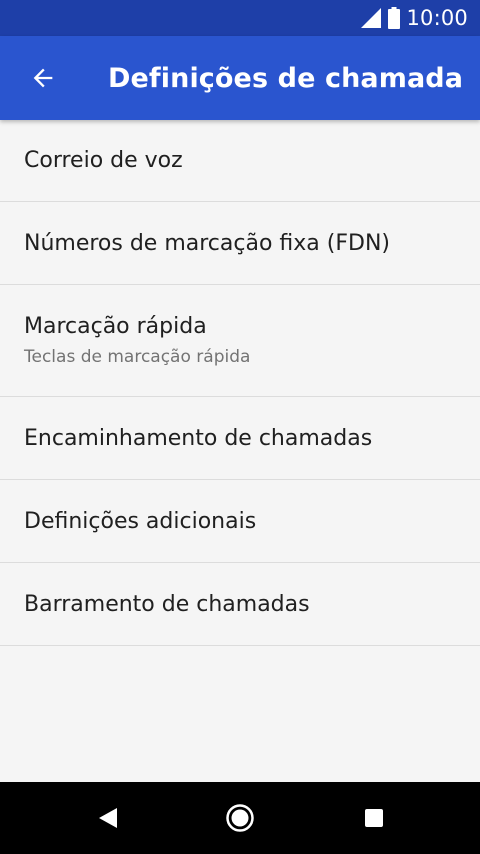 This screenshot has width=480, height=854. What do you see at coordinates (286, 78) in the screenshot?
I see `page-title: Definições de chamada` at bounding box center [286, 78].